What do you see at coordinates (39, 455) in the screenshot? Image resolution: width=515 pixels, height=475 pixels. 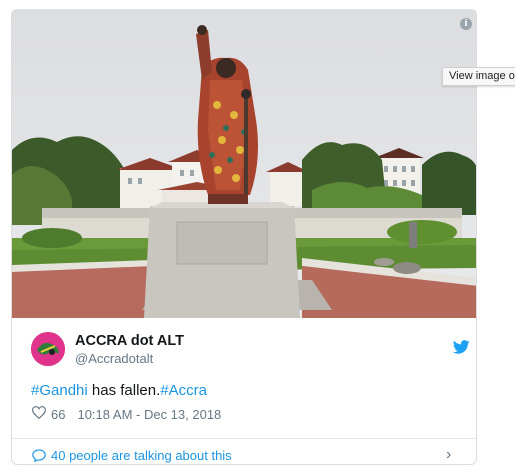 I see `speech-bubble-icon` at bounding box center [39, 455].